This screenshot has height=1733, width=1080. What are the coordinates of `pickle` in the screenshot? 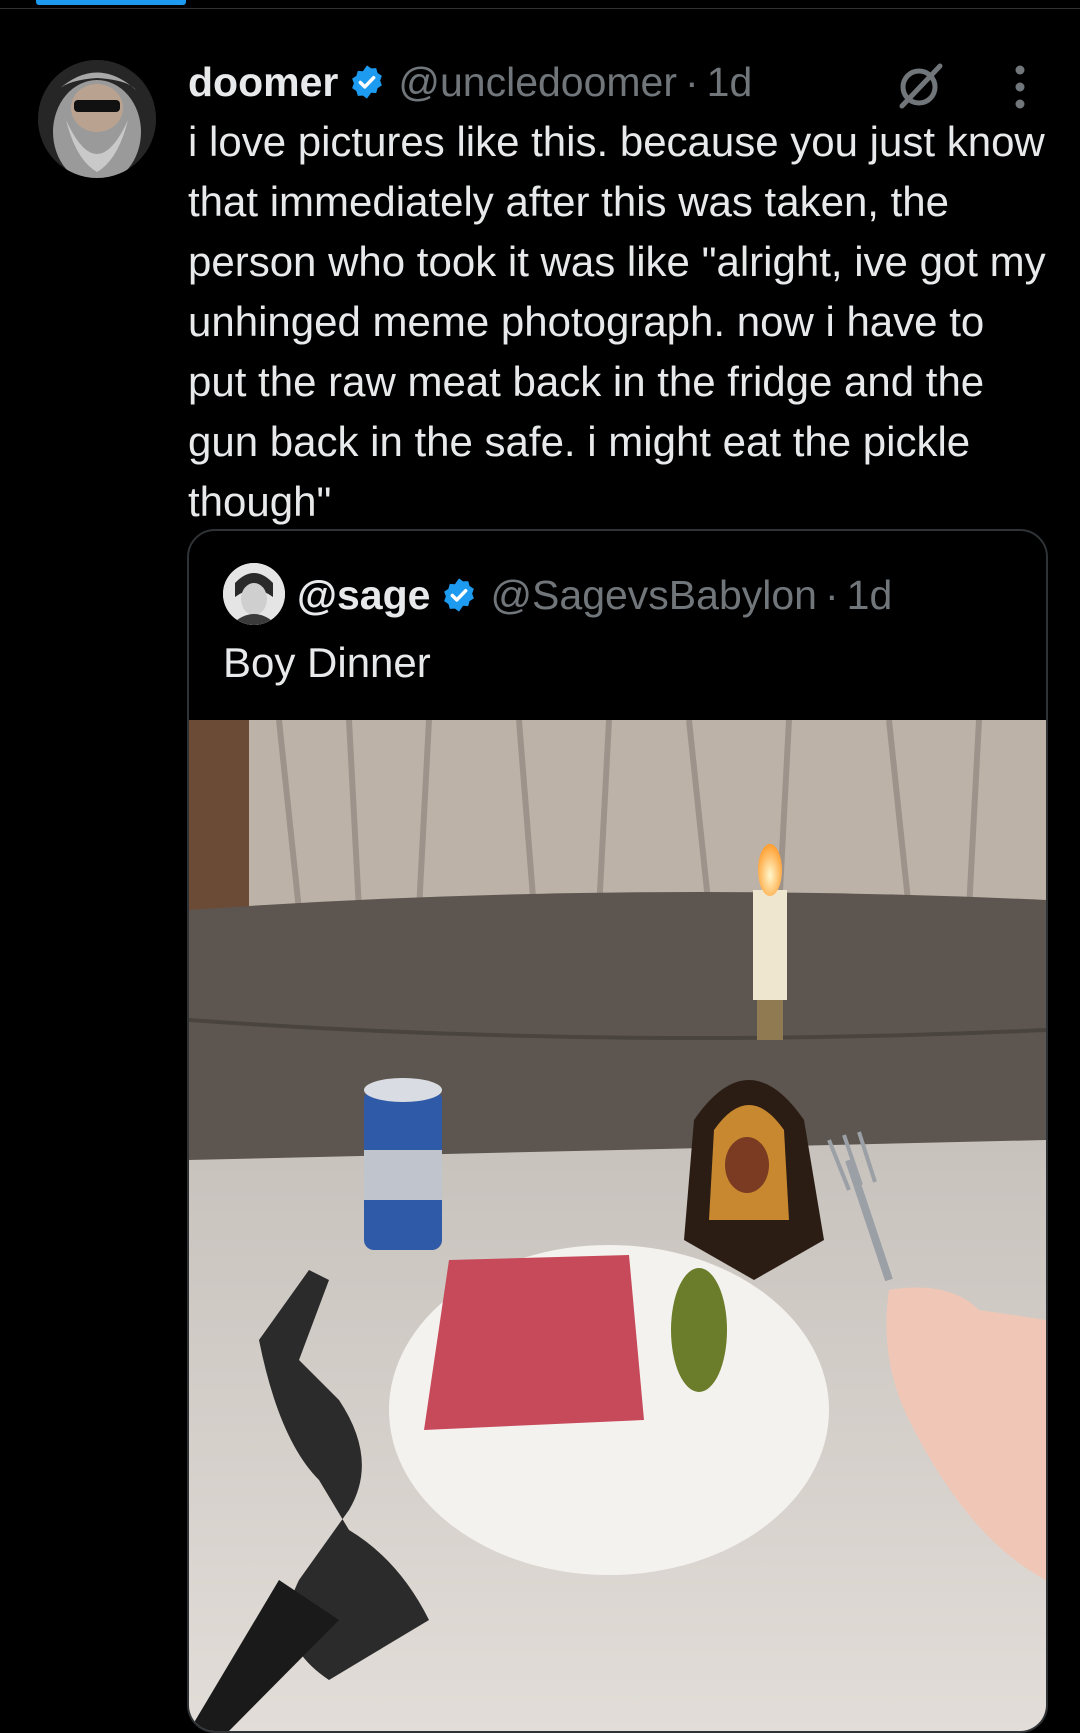 It's located at (699, 1330).